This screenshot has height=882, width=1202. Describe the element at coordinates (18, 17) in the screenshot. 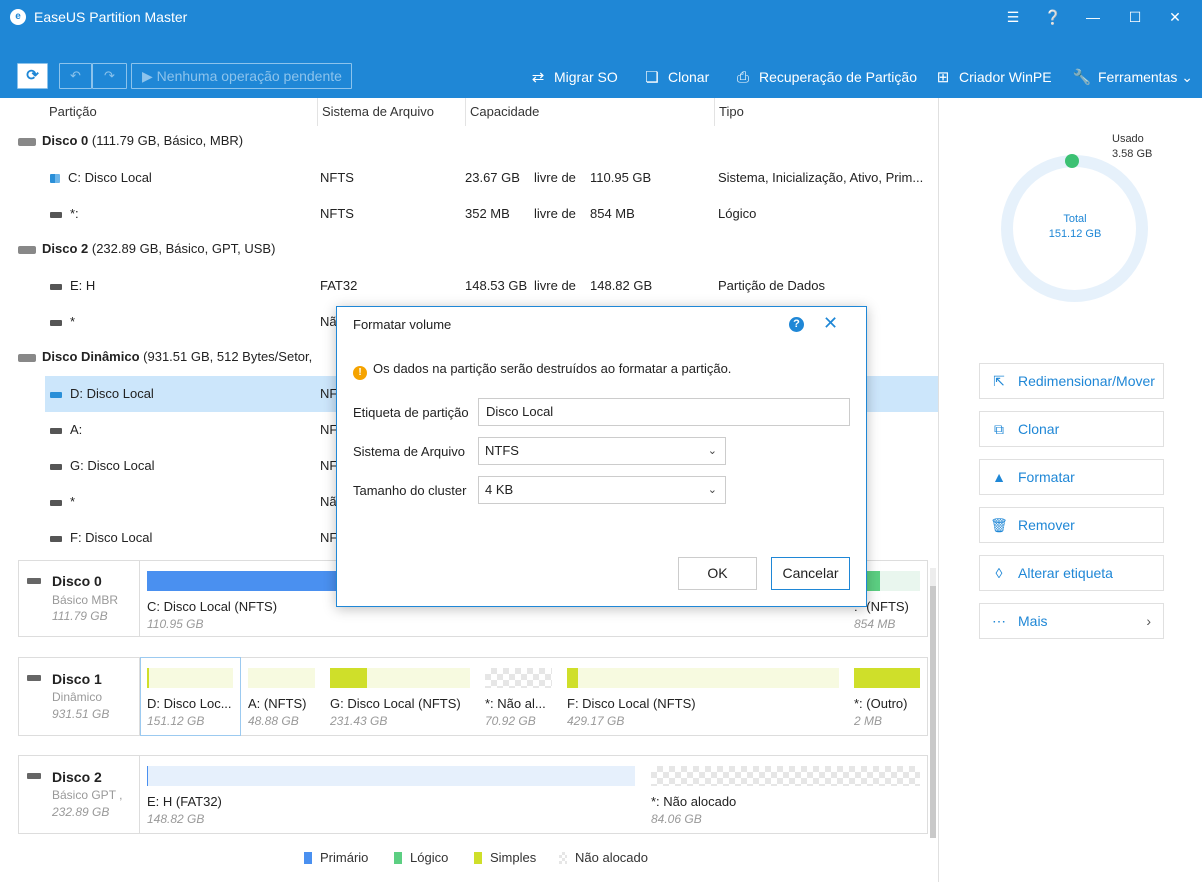

I see `app-logo-icon: e` at that location.